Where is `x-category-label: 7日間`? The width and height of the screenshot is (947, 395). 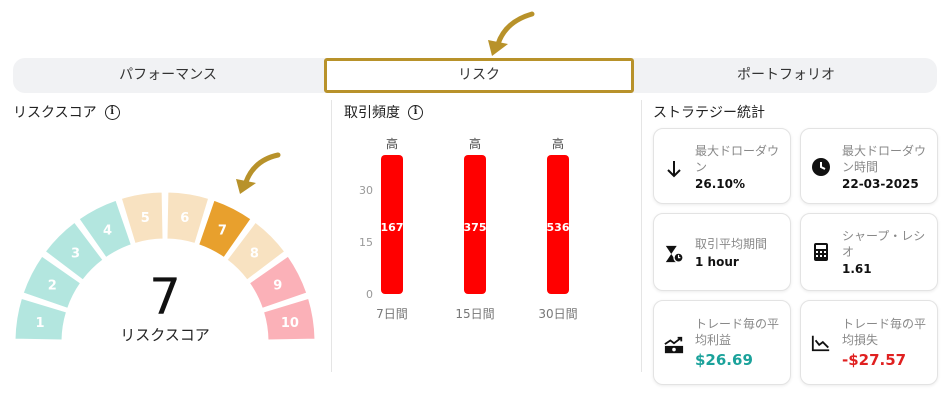
x-category-label: 7日間 is located at coordinates (392, 314).